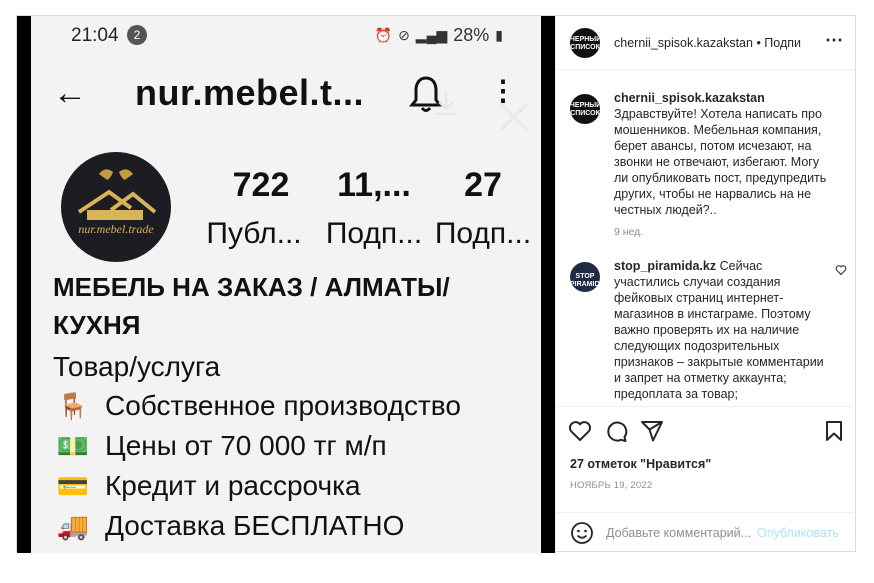 The width and height of the screenshot is (874, 583). What do you see at coordinates (471, 35) in the screenshot?
I see `battery-percent: 28%` at bounding box center [471, 35].